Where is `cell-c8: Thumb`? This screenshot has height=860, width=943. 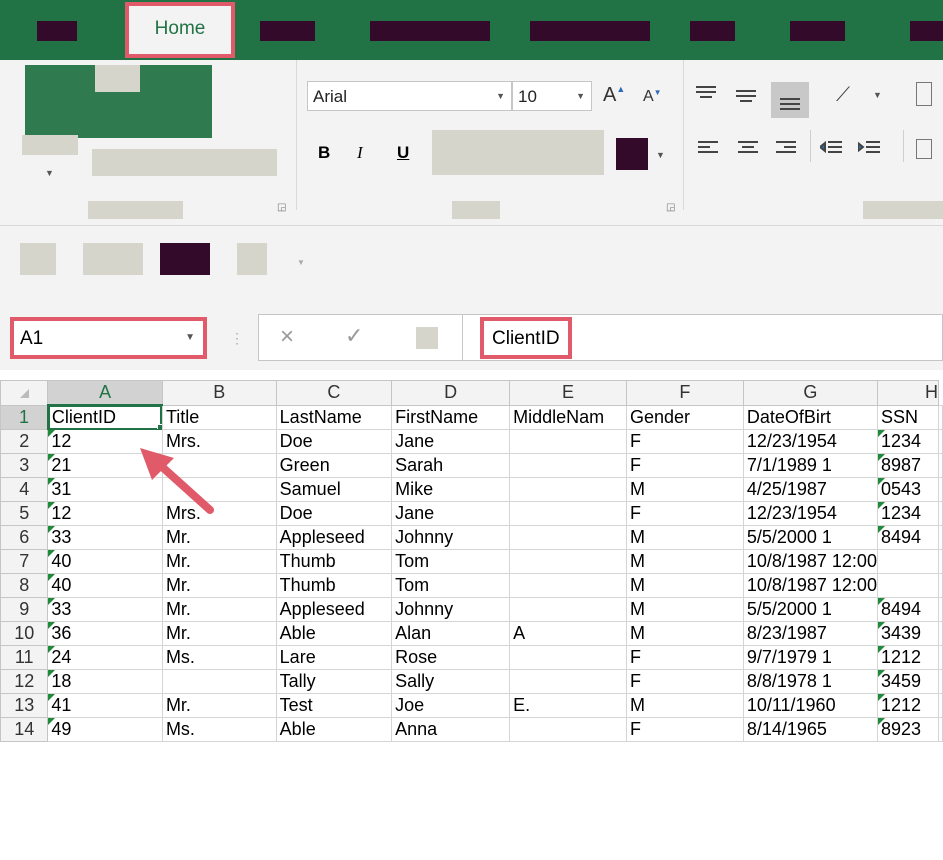 cell-c8: Thumb is located at coordinates (334, 585).